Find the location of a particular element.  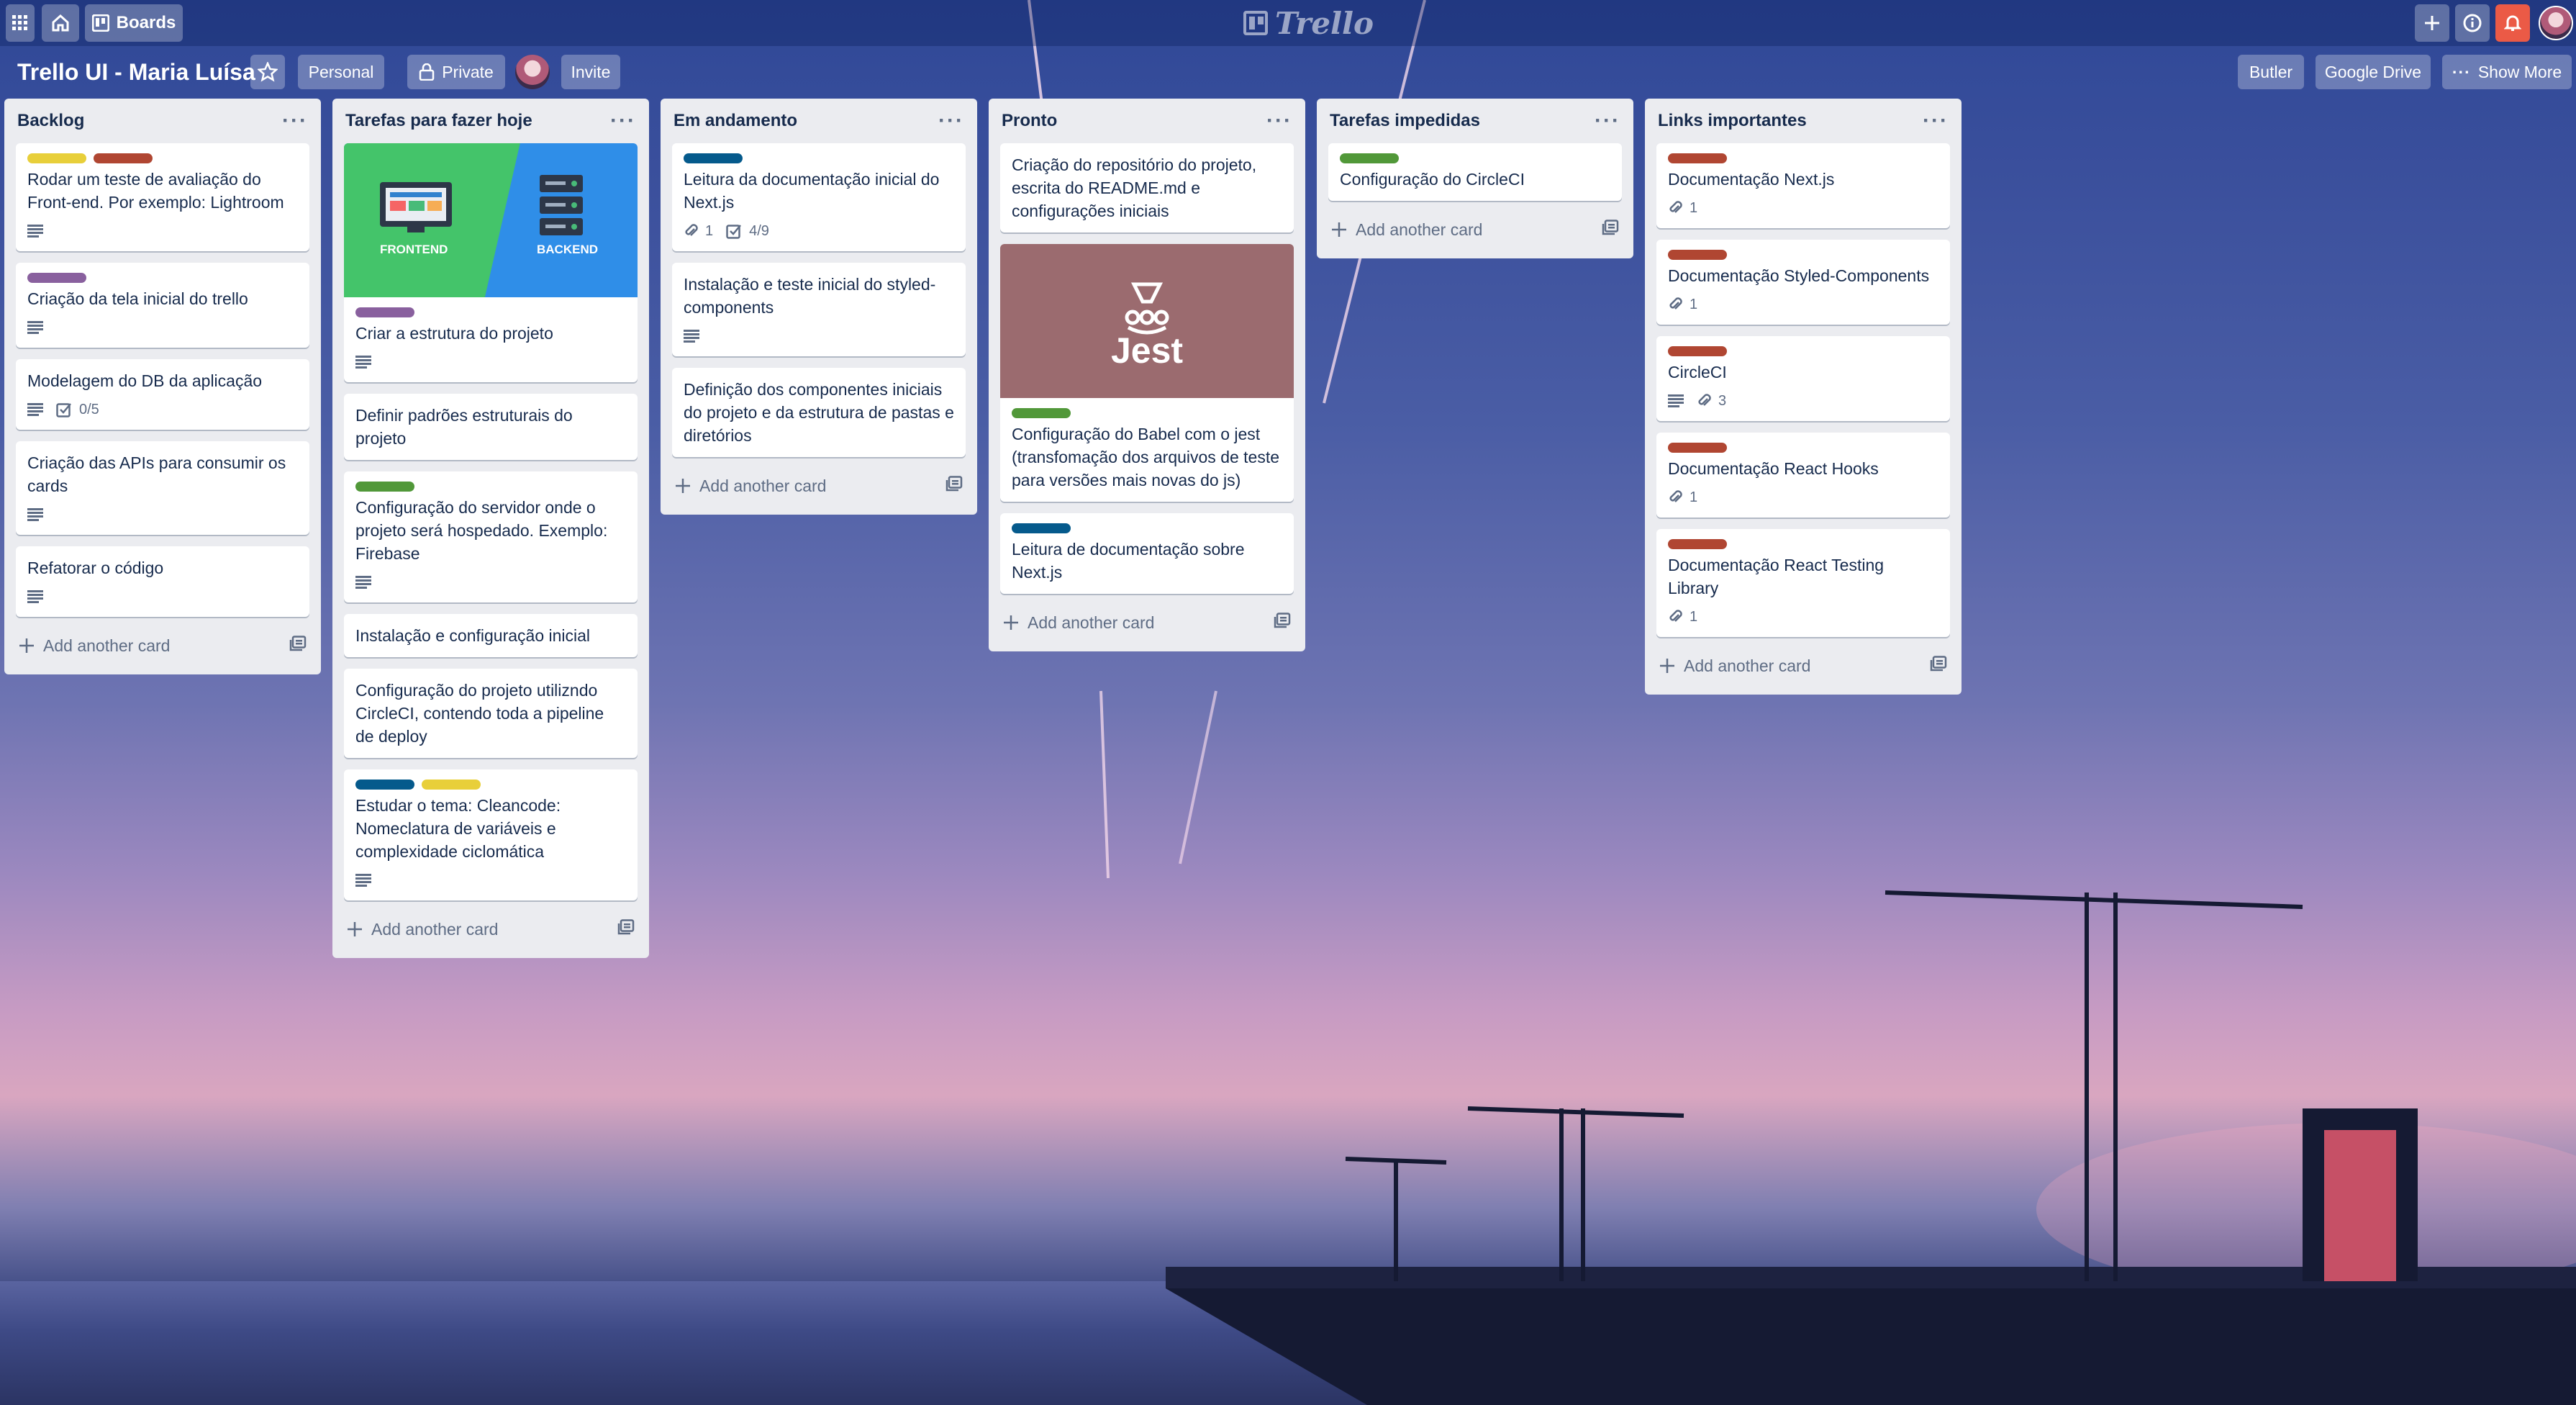

list-header: Pronto ··· is located at coordinates (1147, 121).